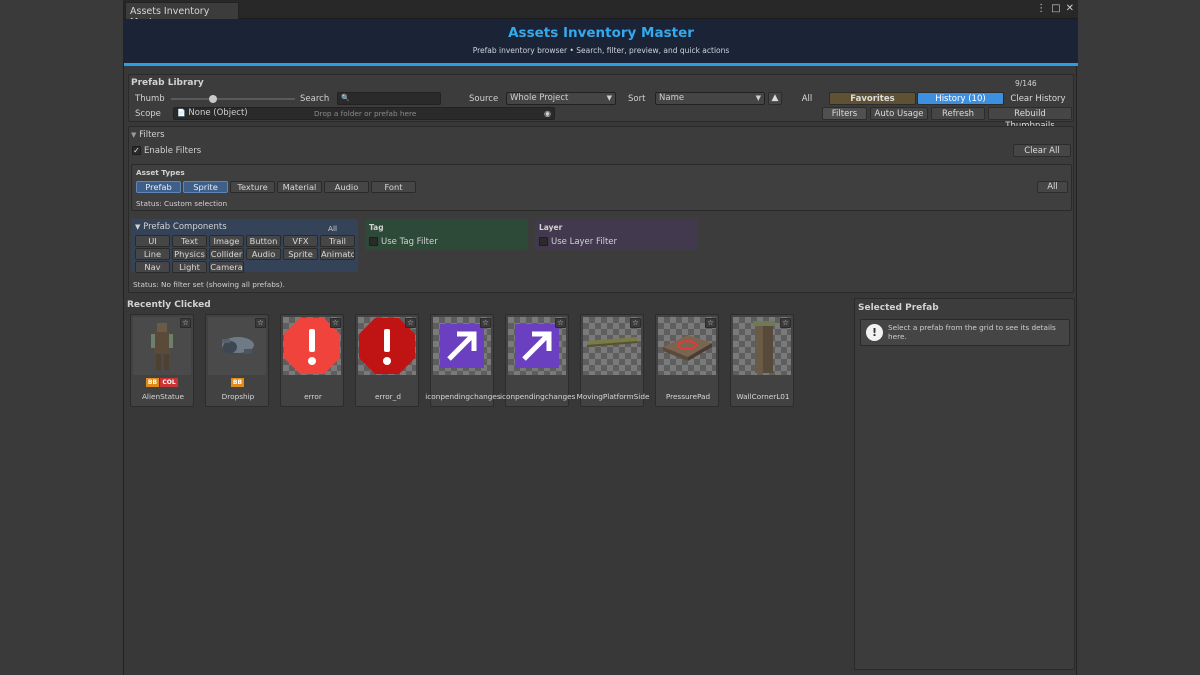  Describe the element at coordinates (687, 360) in the screenshot. I see `prefab-card: ☆ PressurePad` at that location.